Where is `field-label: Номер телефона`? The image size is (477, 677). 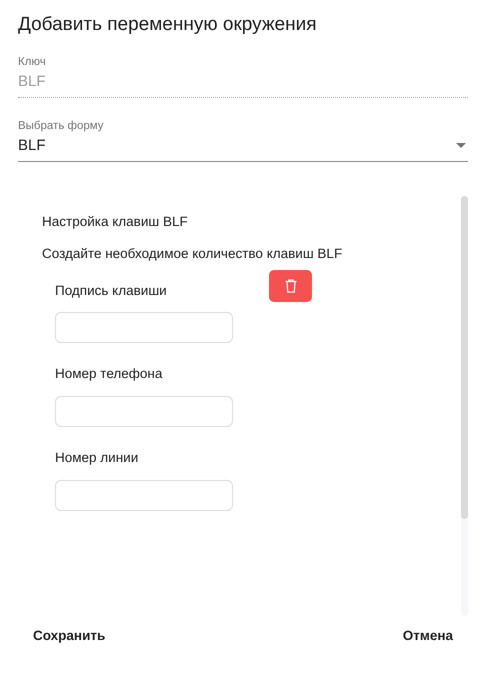
field-label: Номер телефона is located at coordinates (108, 373).